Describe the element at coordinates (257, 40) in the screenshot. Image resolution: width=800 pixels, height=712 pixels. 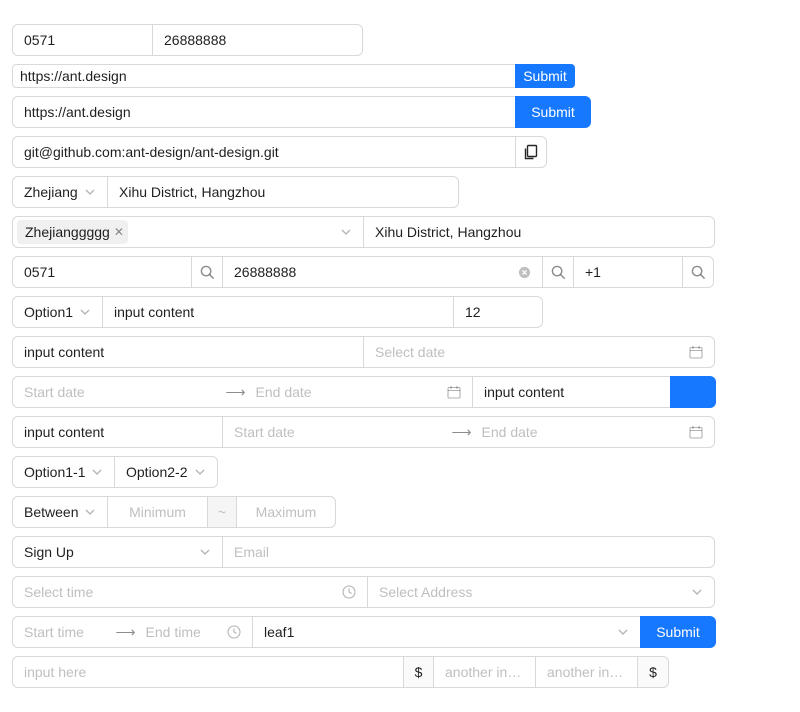
I see `phone-input: 26888888` at that location.